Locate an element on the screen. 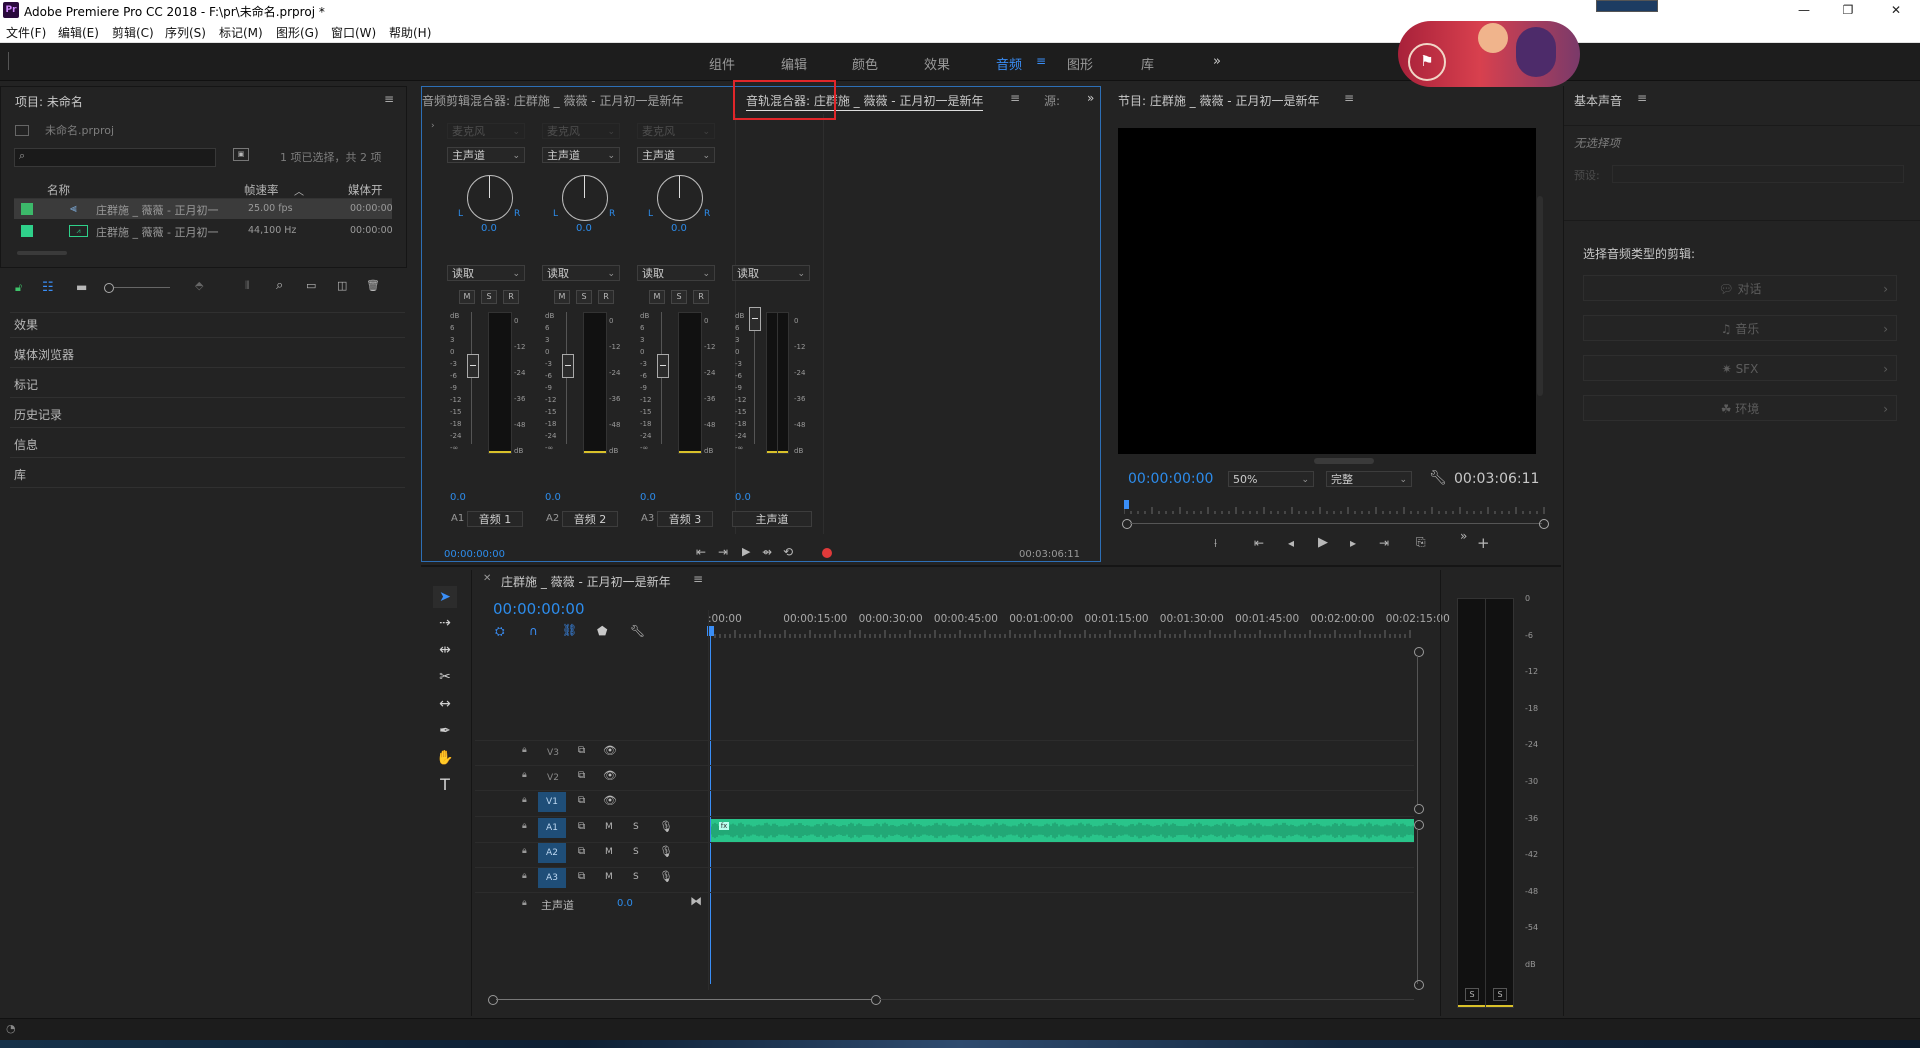 The height and width of the screenshot is (1048, 1920). search-input: ⌕ is located at coordinates (115, 157).